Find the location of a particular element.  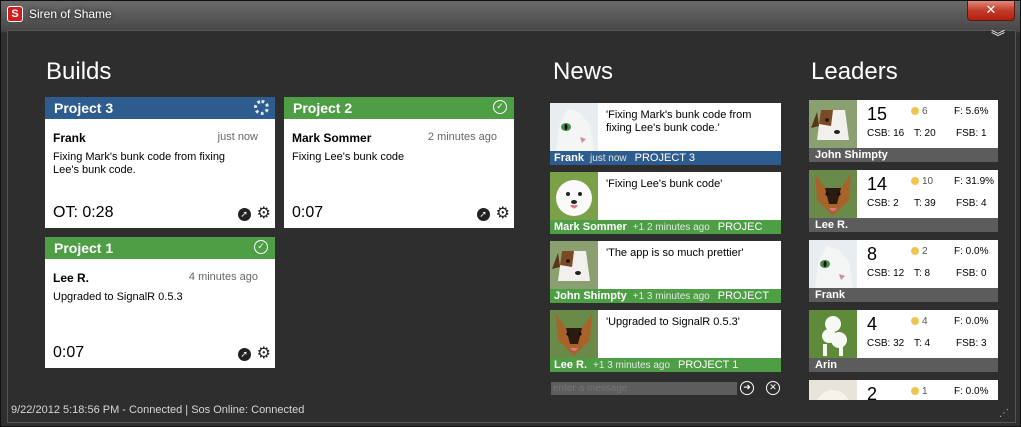

news-heading: News is located at coordinates (583, 71).